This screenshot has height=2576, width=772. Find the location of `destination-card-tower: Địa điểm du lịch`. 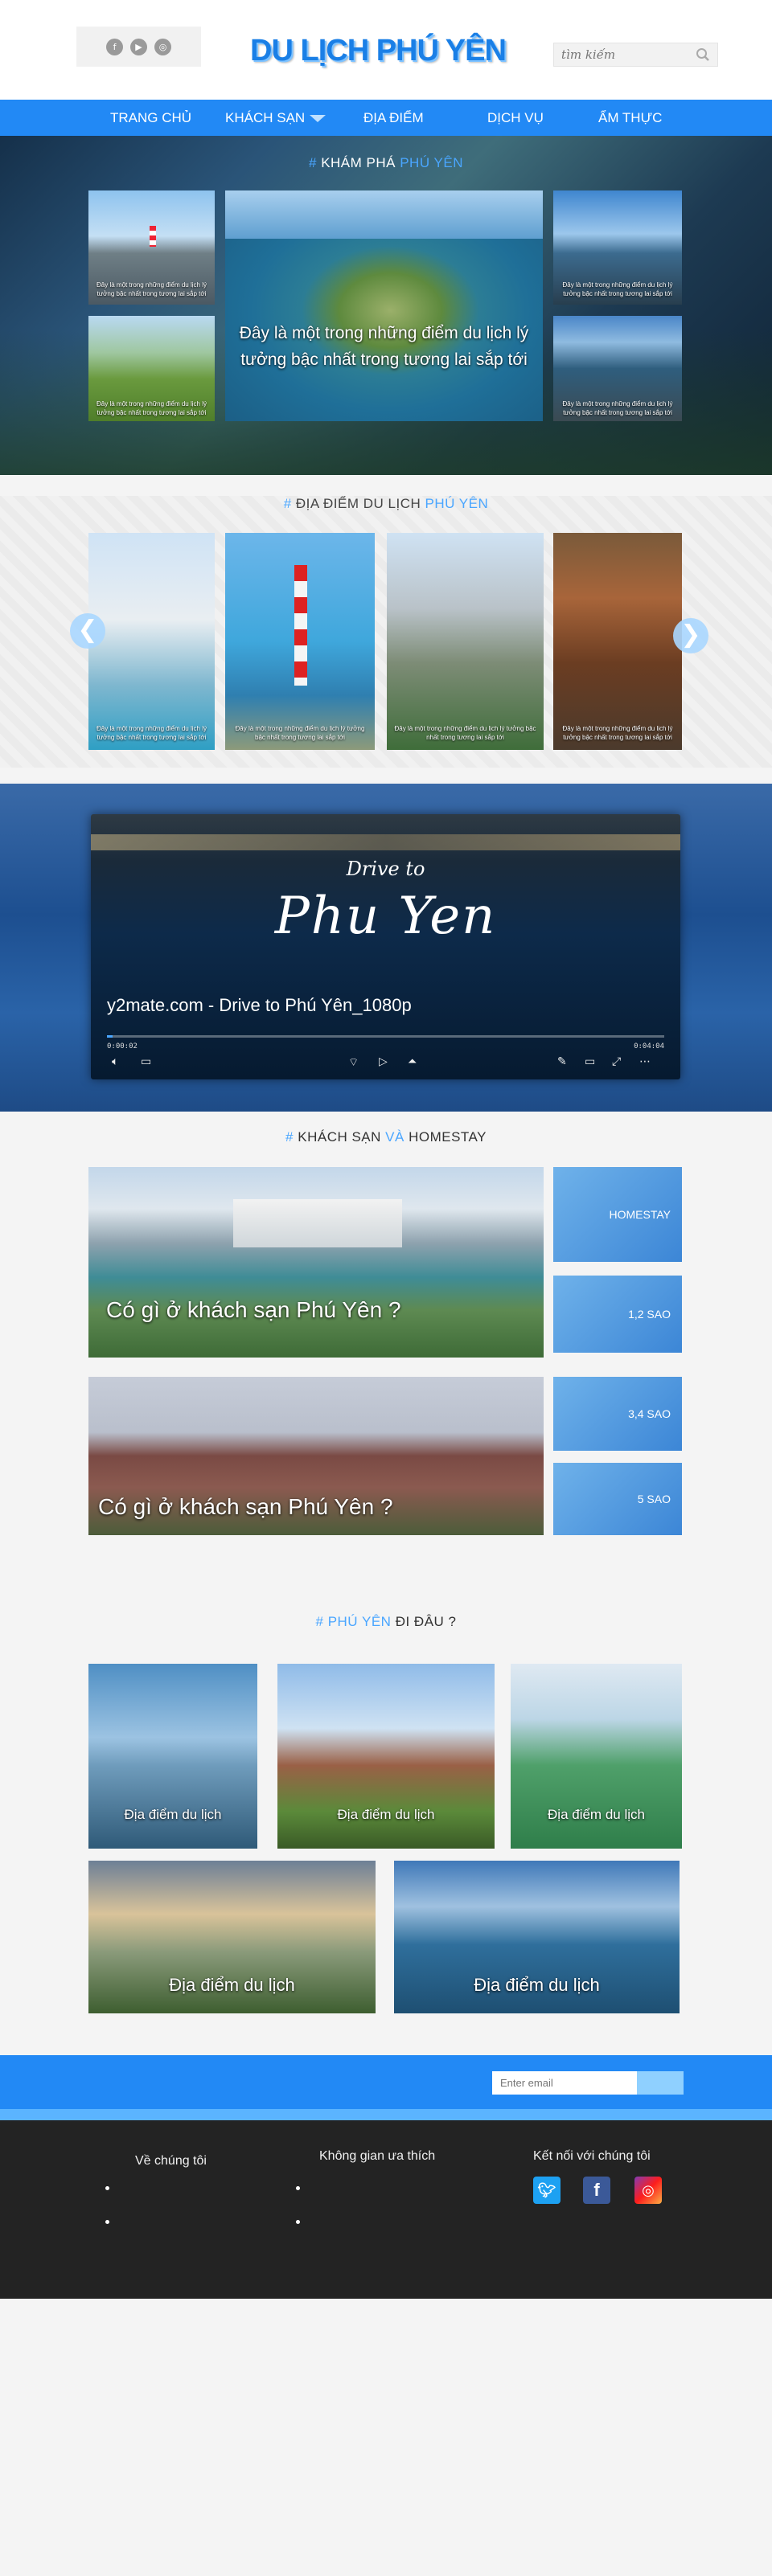

destination-card-tower: Địa điểm du lịch is located at coordinates (386, 1756).